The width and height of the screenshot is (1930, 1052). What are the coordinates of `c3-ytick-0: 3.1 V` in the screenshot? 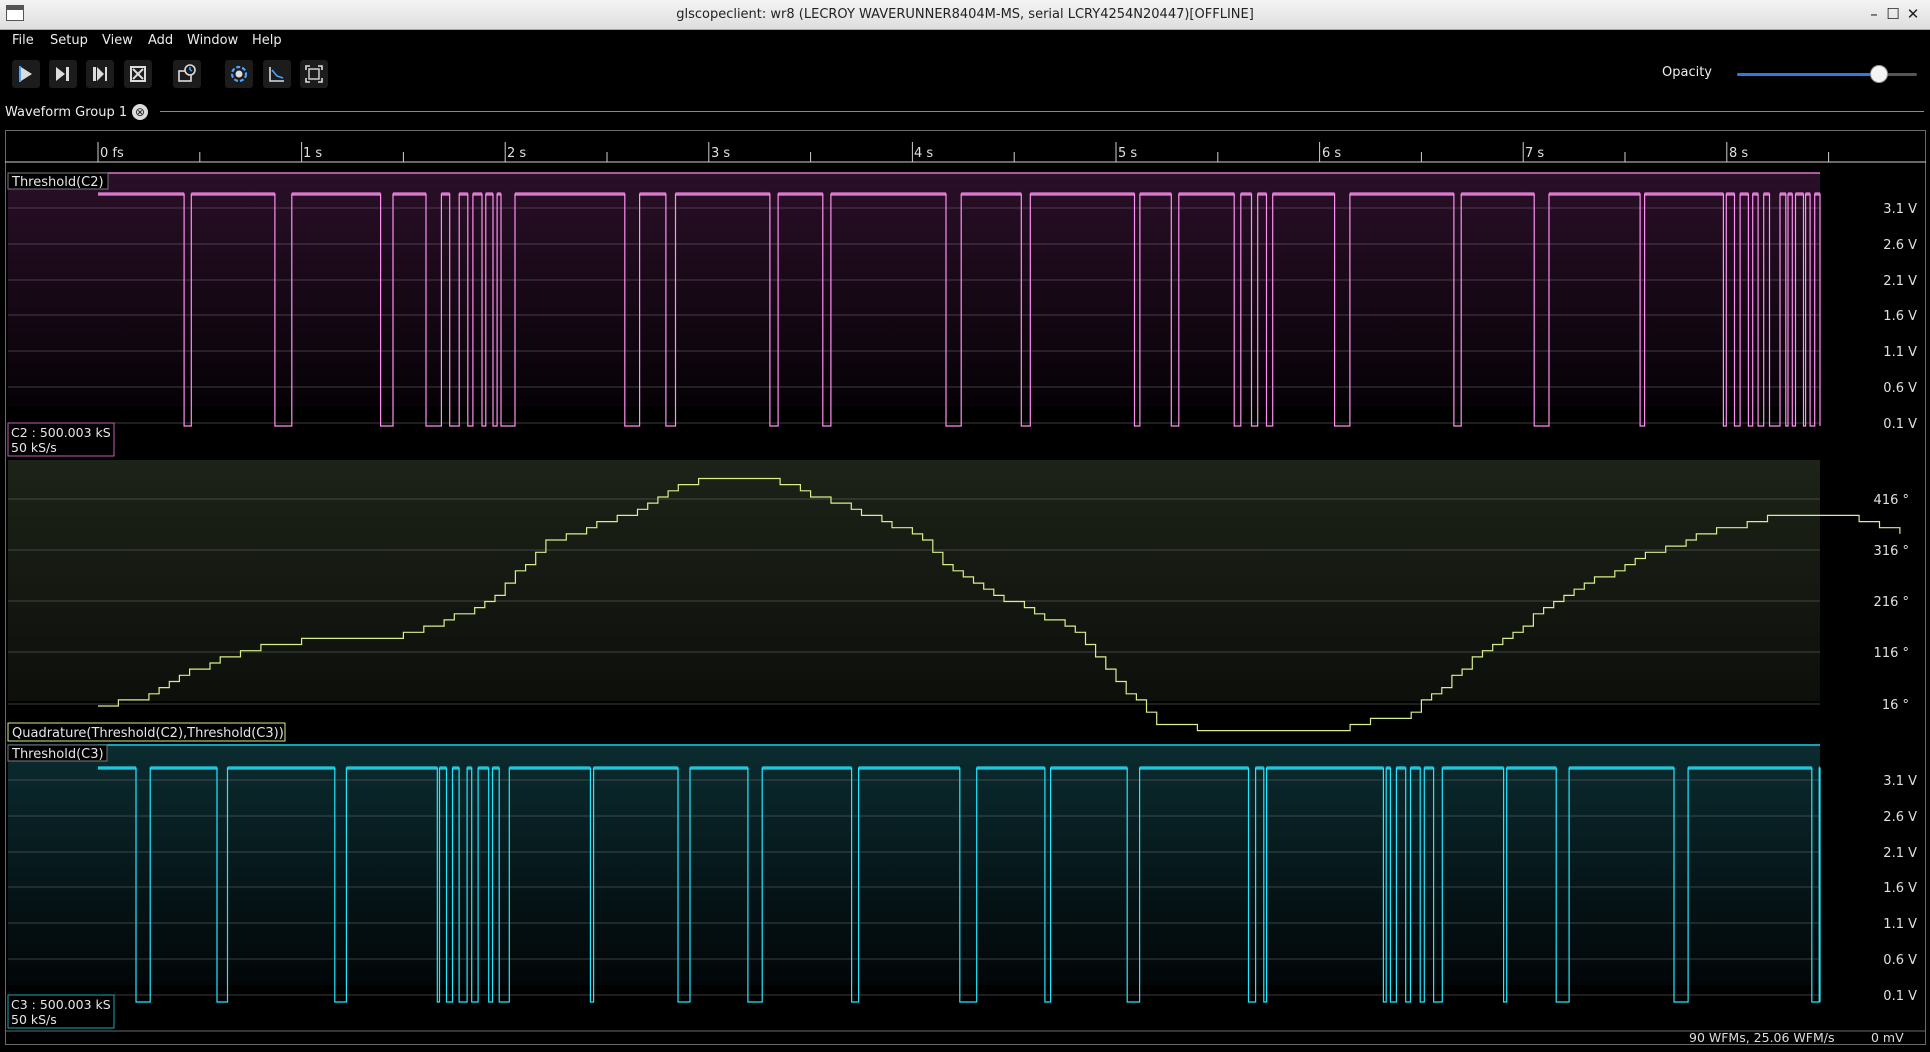 It's located at (1900, 781).